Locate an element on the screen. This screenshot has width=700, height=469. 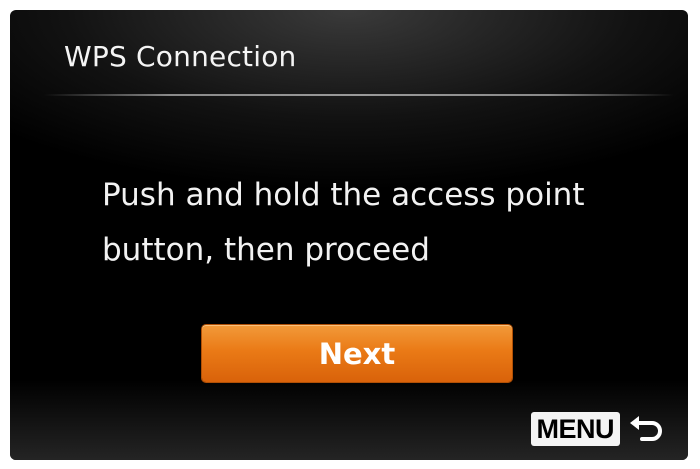
menu-back-control: MENU is located at coordinates (598, 429).